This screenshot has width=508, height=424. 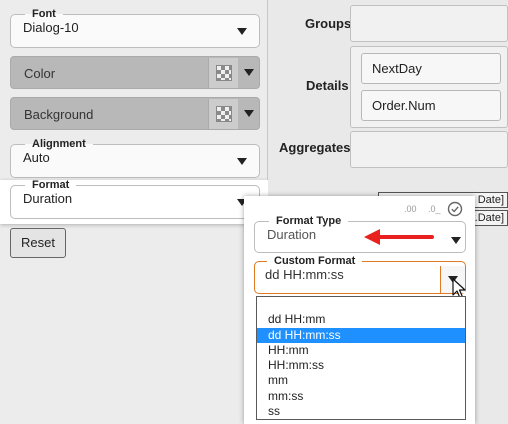 I want to click on color-swatch, so click(x=223, y=73).